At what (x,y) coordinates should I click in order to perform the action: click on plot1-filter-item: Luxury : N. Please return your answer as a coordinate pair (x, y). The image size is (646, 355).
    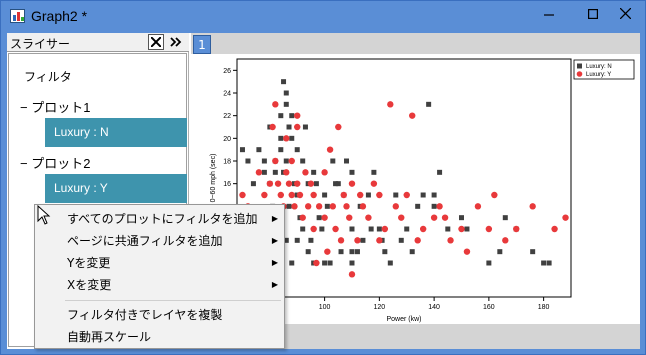
    Looking at the image, I should click on (116, 132).